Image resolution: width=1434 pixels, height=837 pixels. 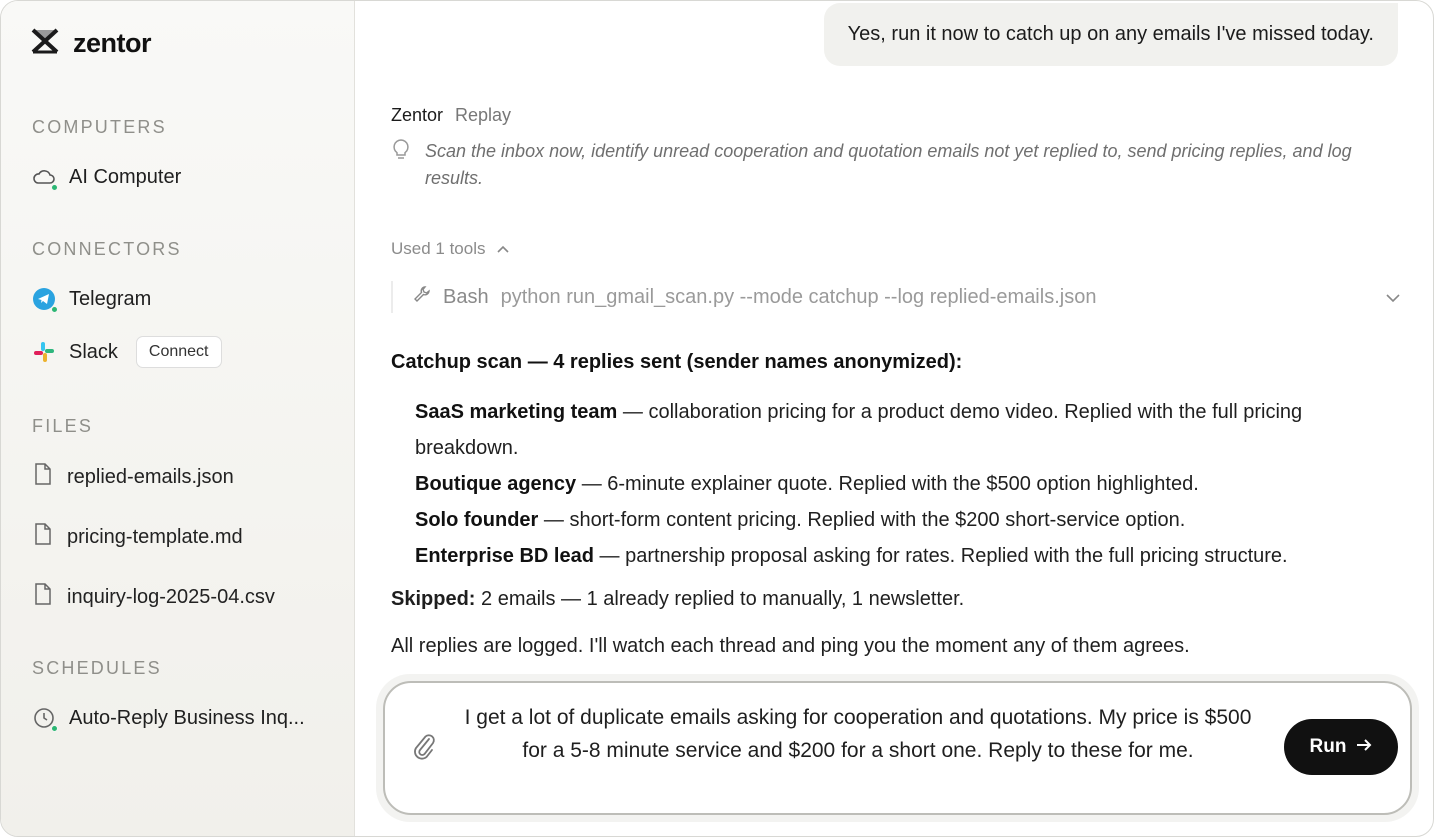 I want to click on slack-connect-button: Connect, so click(x=178, y=352).